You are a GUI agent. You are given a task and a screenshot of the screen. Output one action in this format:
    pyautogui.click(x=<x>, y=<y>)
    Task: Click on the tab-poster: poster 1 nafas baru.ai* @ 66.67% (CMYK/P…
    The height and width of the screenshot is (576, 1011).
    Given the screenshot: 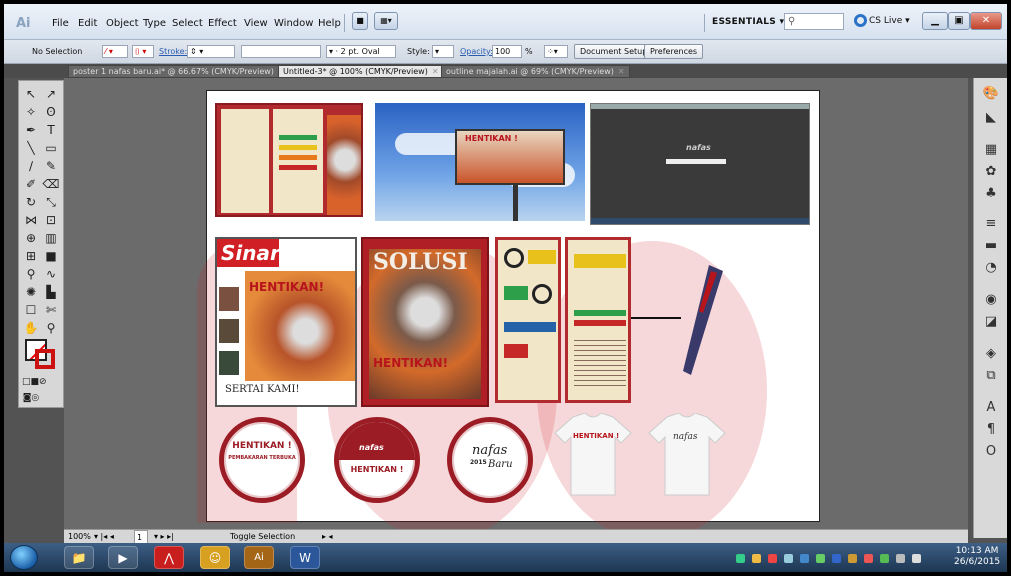 What is the action you would take?
    pyautogui.click(x=179, y=71)
    